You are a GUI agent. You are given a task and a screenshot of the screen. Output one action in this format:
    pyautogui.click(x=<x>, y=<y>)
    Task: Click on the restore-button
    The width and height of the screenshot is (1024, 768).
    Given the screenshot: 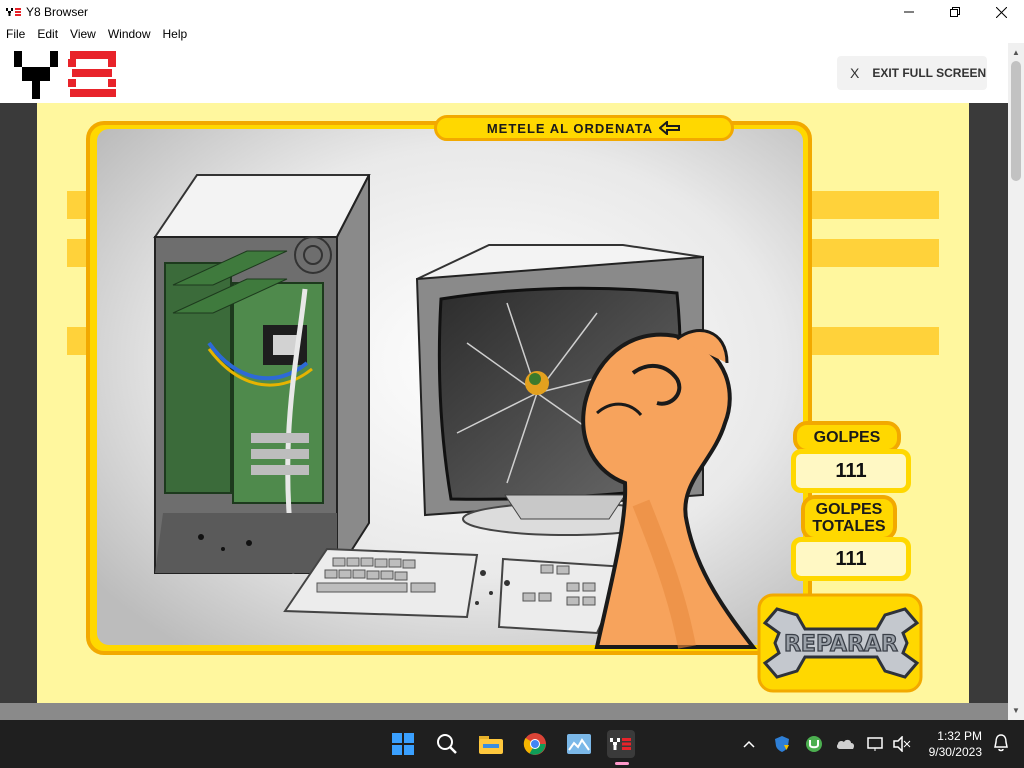 What is the action you would take?
    pyautogui.click(x=955, y=12)
    